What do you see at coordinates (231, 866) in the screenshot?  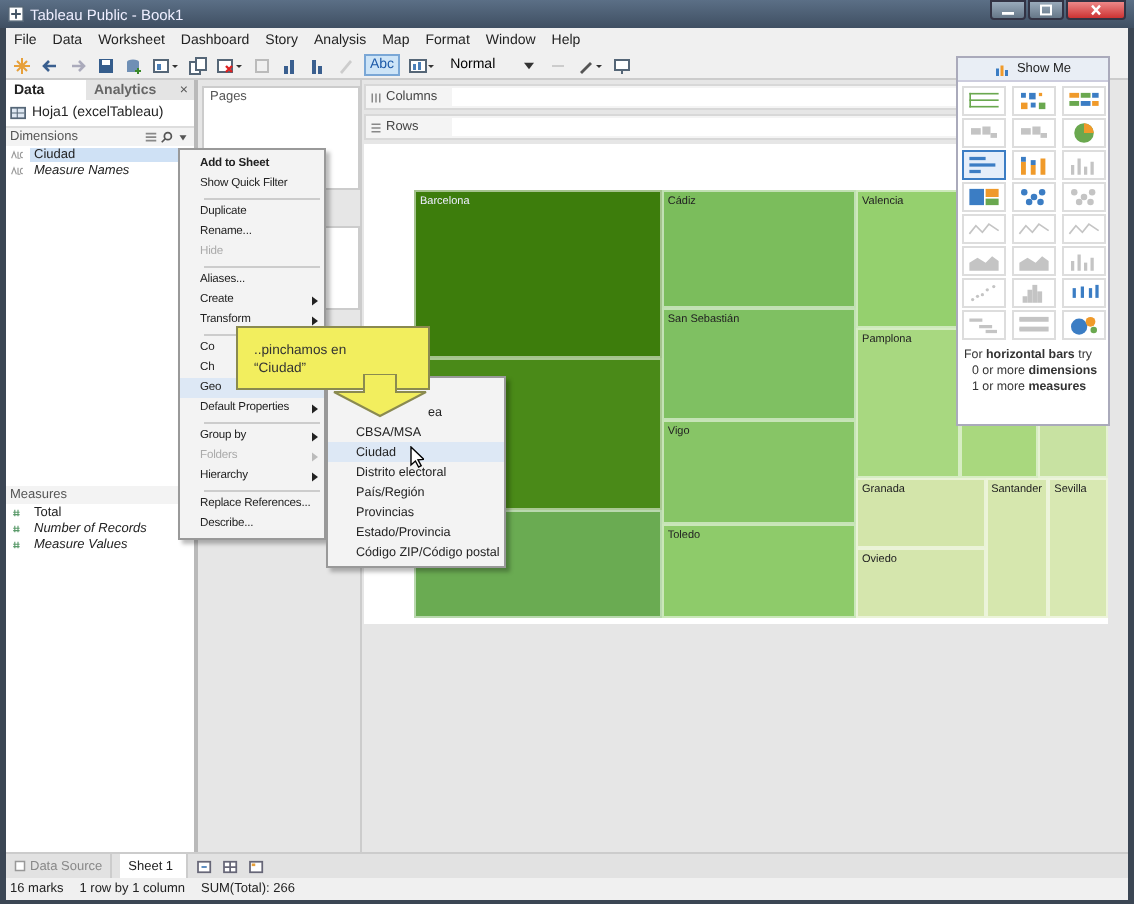 I see `new-dashboard-icon` at bounding box center [231, 866].